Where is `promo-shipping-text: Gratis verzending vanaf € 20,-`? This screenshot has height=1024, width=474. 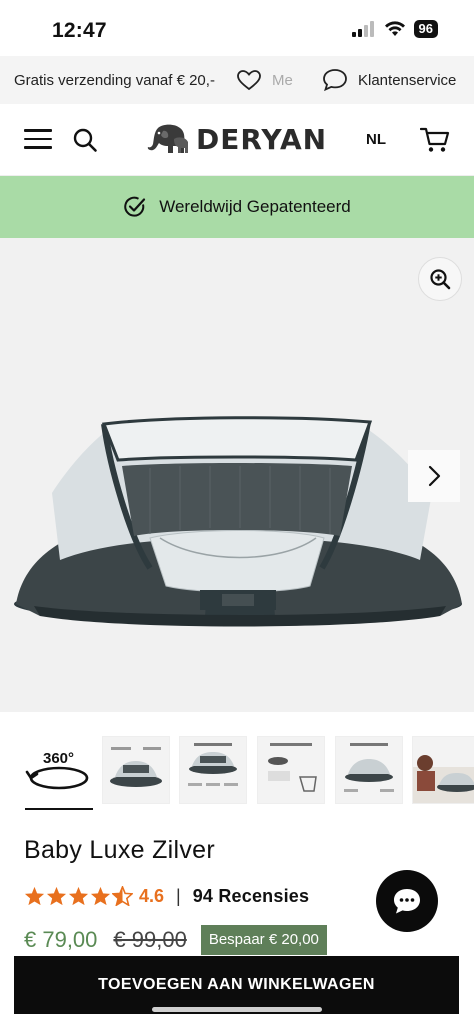
promo-shipping-text: Gratis verzending vanaf € 20,- is located at coordinates (114, 80).